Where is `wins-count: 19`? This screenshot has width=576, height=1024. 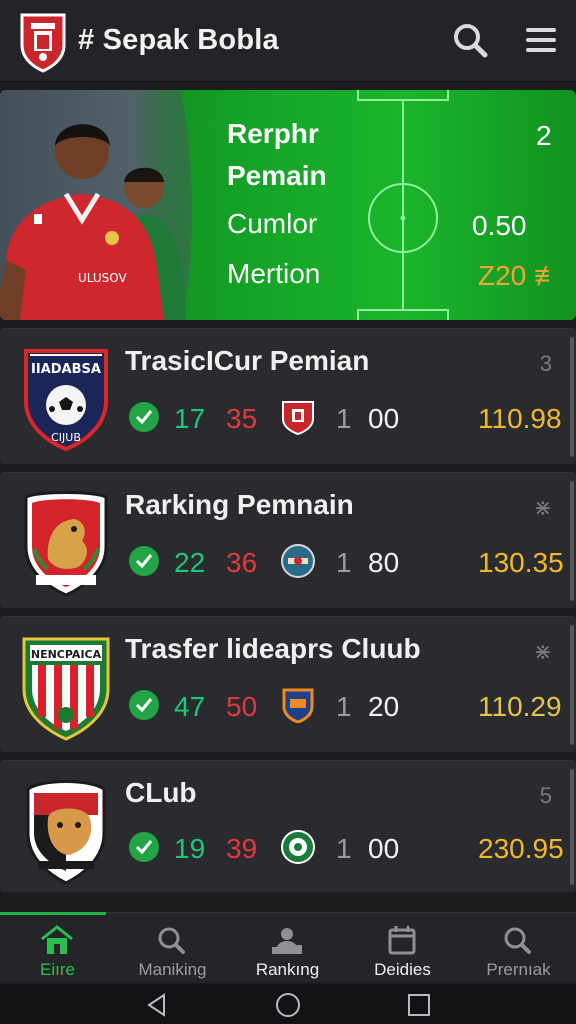 wins-count: 19 is located at coordinates (190, 848).